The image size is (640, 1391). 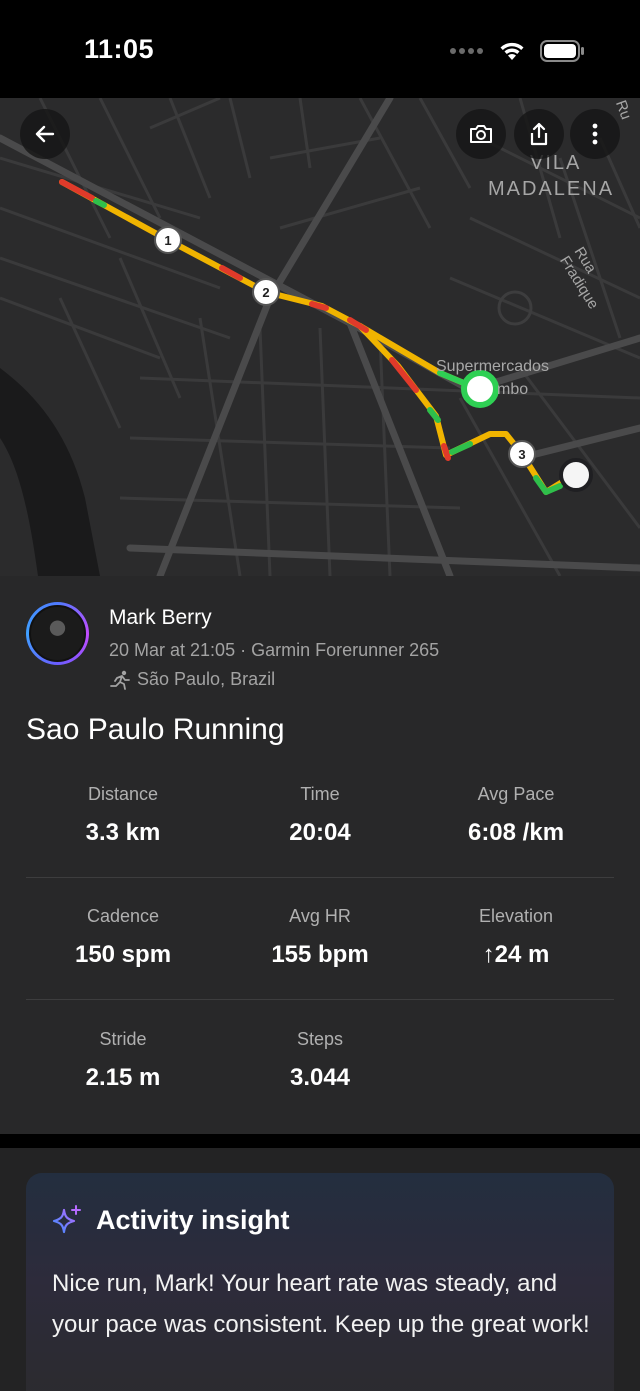 What do you see at coordinates (513, 389) in the screenshot?
I see `poi-label-line2: mbo` at bounding box center [513, 389].